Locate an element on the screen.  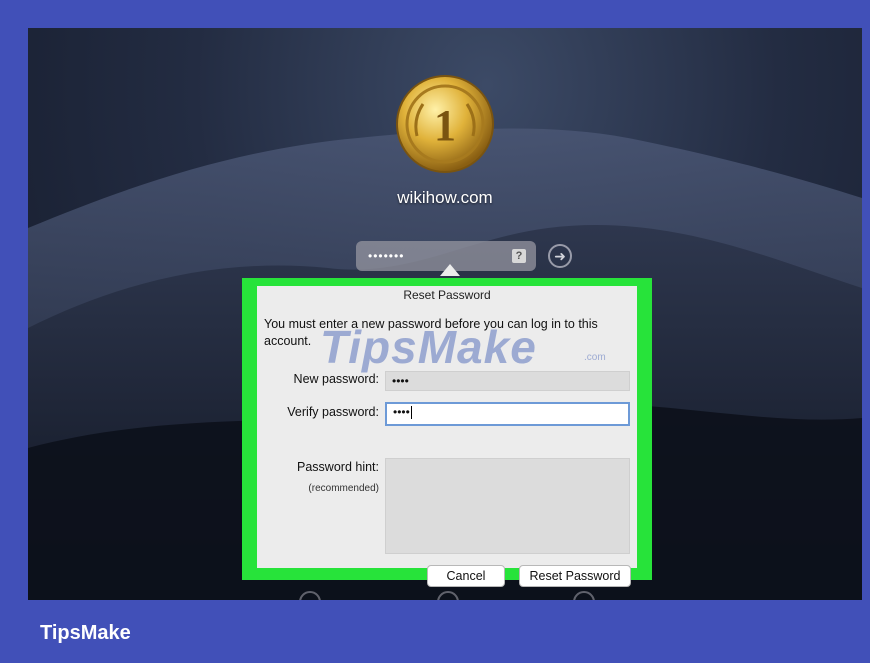
question-icon: ? is located at coordinates (519, 256).